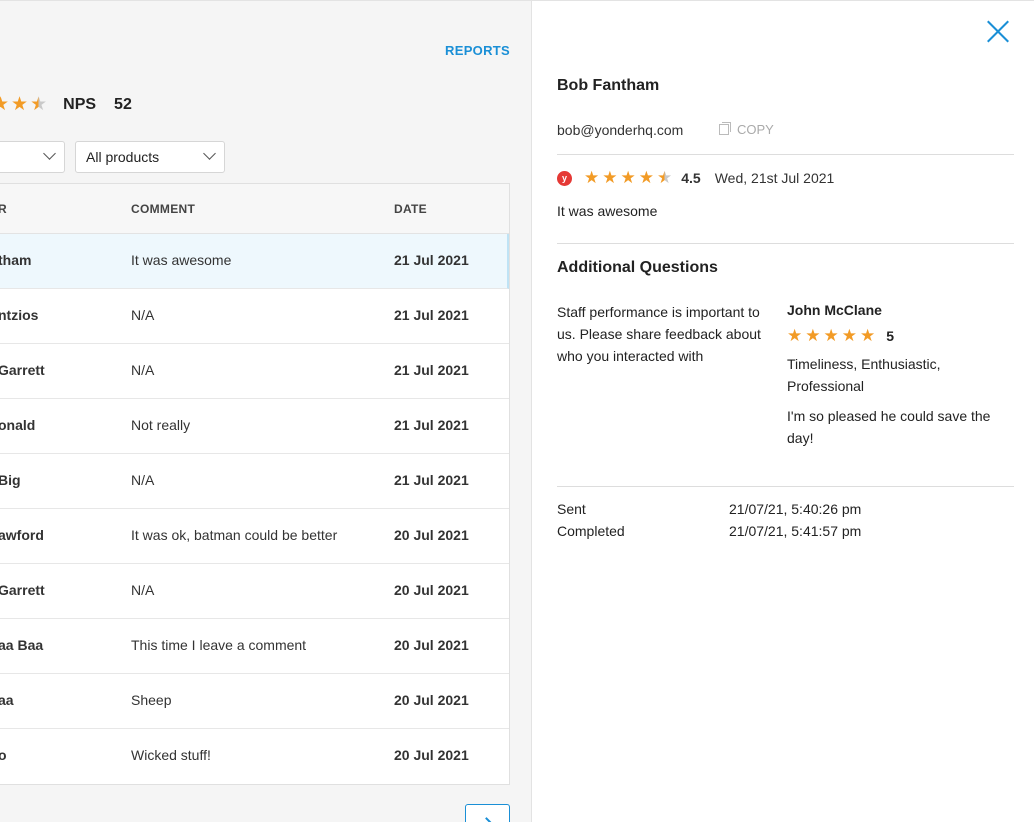 The width and height of the screenshot is (1034, 822). Describe the element at coordinates (234, 535) in the screenshot. I see `comment-cell: It was ok, batman could be better` at that location.